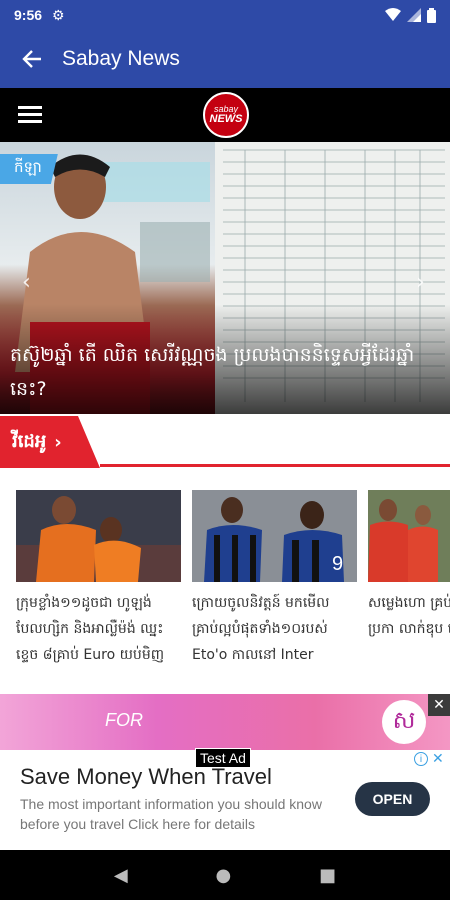 This screenshot has height=900, width=450. I want to click on arrow-back-icon, so click(32, 59).